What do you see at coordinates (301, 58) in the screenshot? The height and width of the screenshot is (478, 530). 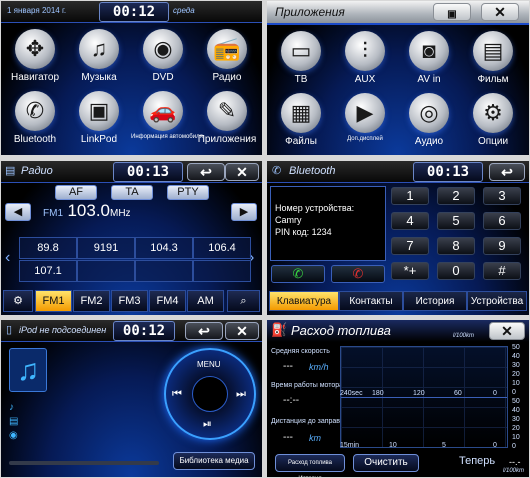 I see `app-tv: ▭ ТВ` at bounding box center [301, 58].